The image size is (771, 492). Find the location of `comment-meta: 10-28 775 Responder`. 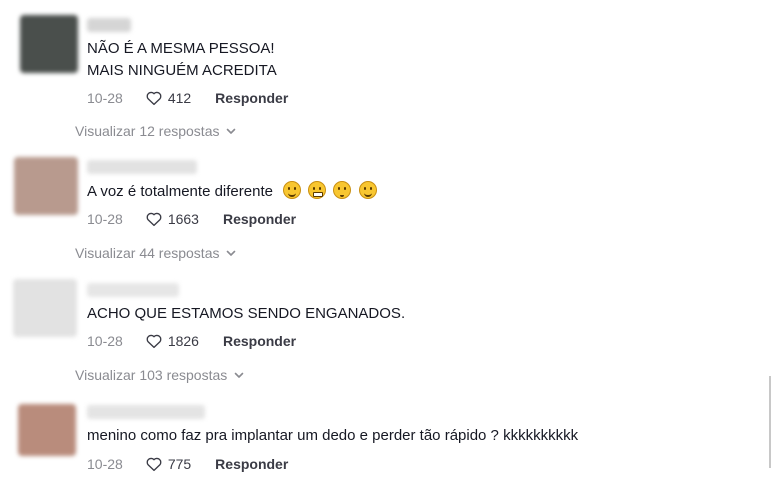

comment-meta: 10-28 775 Responder is located at coordinates (187, 464).